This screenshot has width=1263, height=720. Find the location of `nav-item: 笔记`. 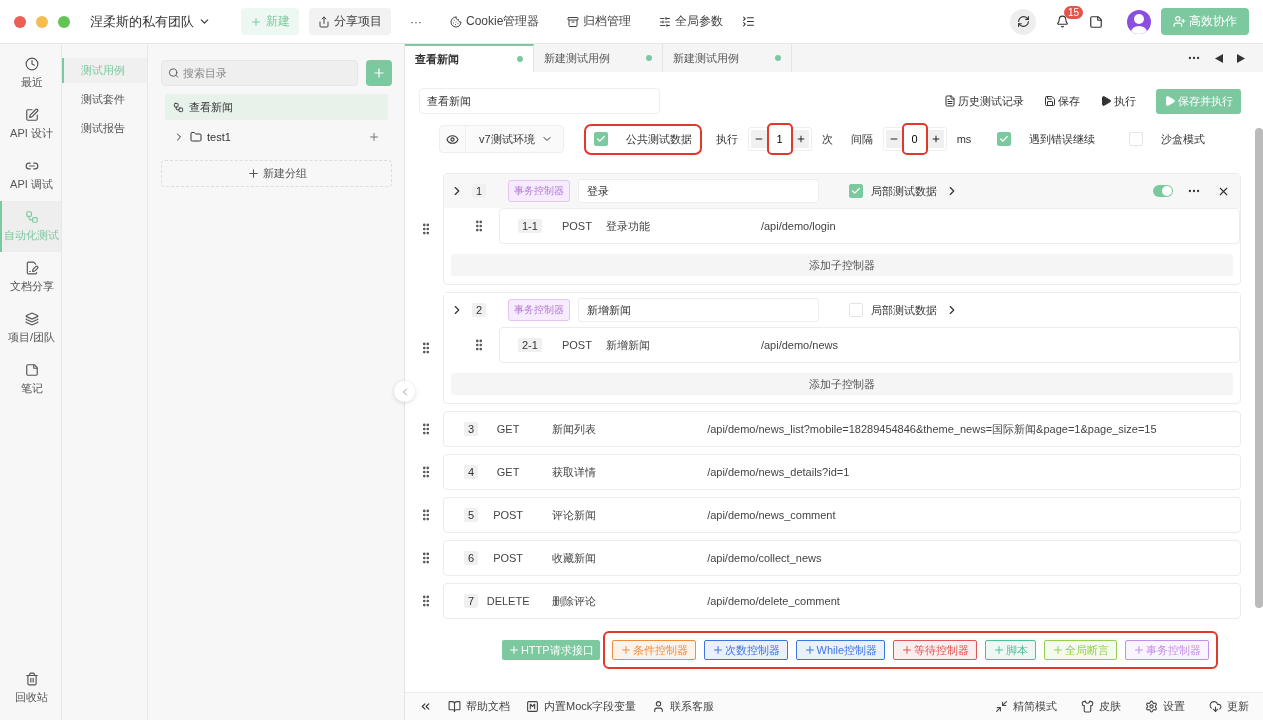

nav-item: 笔记 is located at coordinates (30, 379).